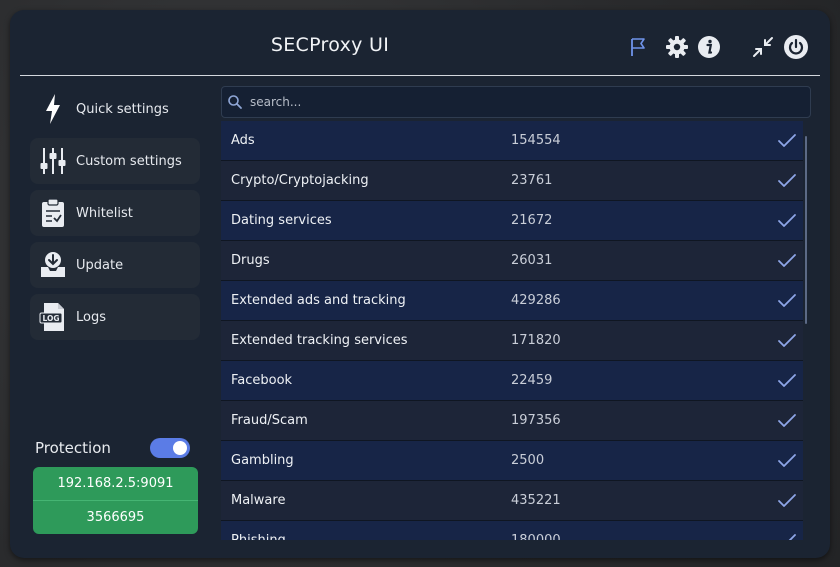  What do you see at coordinates (532, 260) in the screenshot?
I see `category-count: 26031` at bounding box center [532, 260].